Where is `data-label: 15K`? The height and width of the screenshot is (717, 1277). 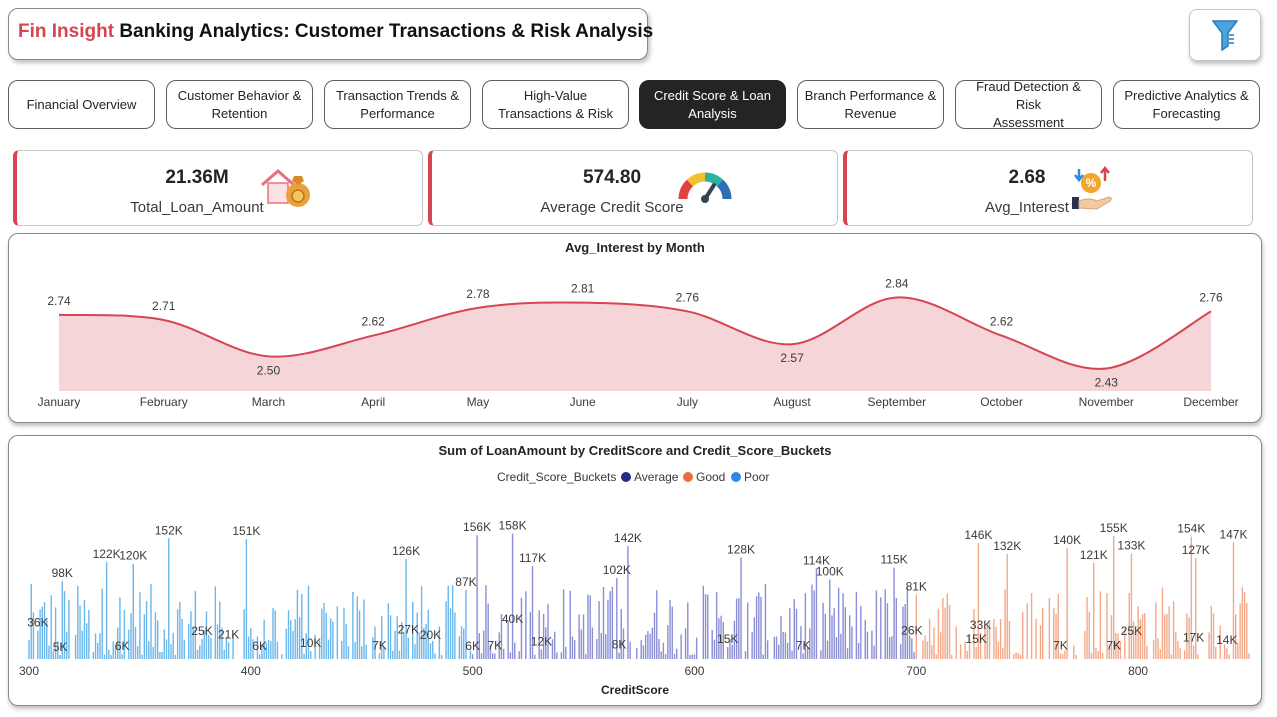 data-label: 15K is located at coordinates (727, 639).